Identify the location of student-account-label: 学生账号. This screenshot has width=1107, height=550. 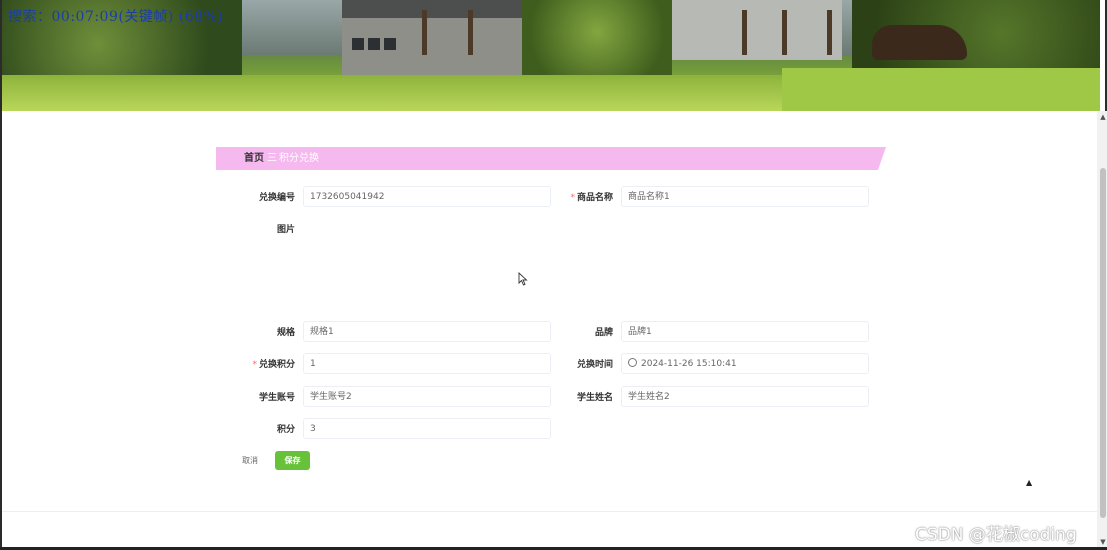
(276, 398).